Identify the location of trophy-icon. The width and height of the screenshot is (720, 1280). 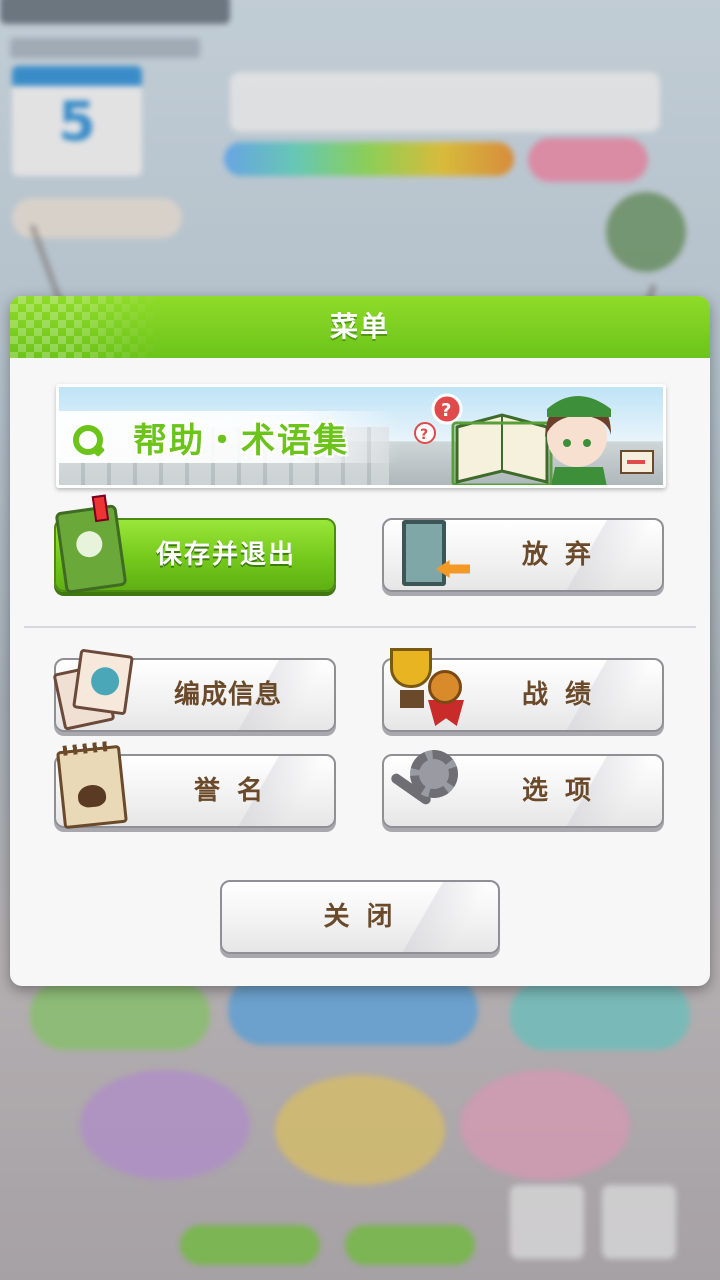
(429, 689).